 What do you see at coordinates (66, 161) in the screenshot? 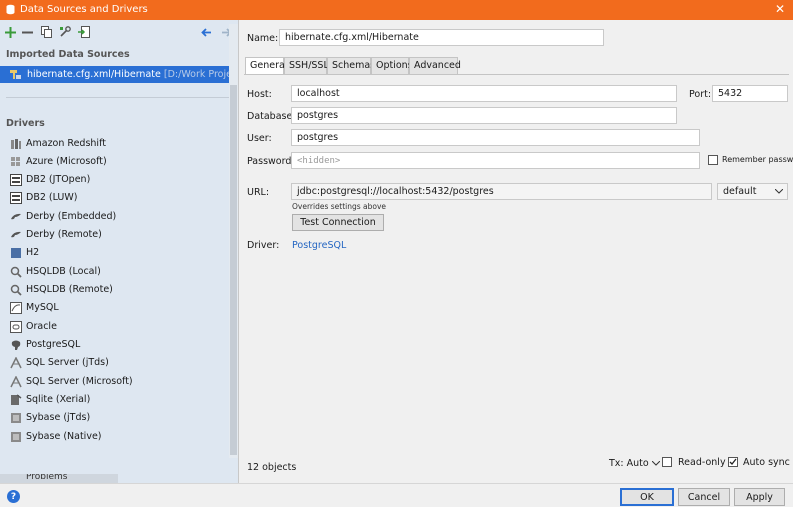
I see `driver-label: Azure (Microsoft)` at bounding box center [66, 161].